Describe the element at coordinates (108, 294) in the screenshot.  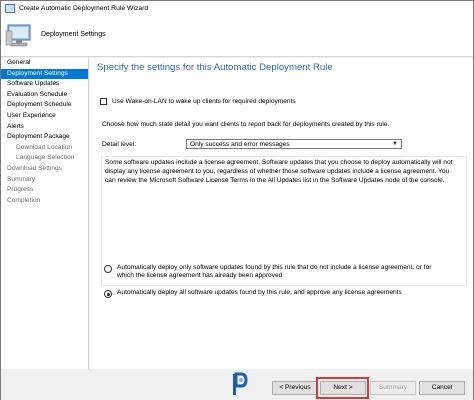
I see `license-option-approve-all-radio` at that location.